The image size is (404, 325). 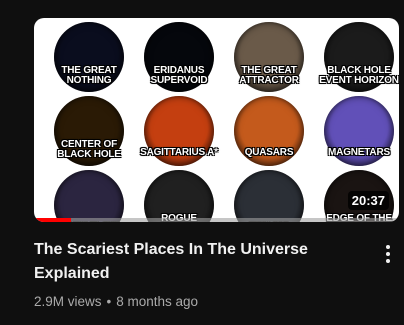 What do you see at coordinates (68, 301) in the screenshot?
I see `view-count: 2.9M views` at bounding box center [68, 301].